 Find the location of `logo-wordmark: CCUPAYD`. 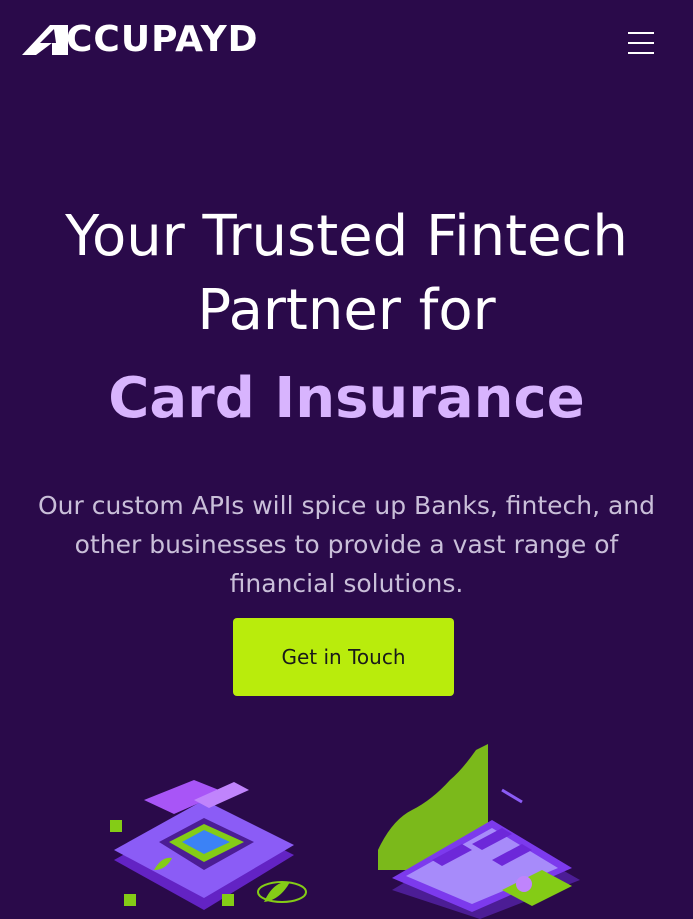

logo-wordmark: CCUPAYD is located at coordinates (162, 39).